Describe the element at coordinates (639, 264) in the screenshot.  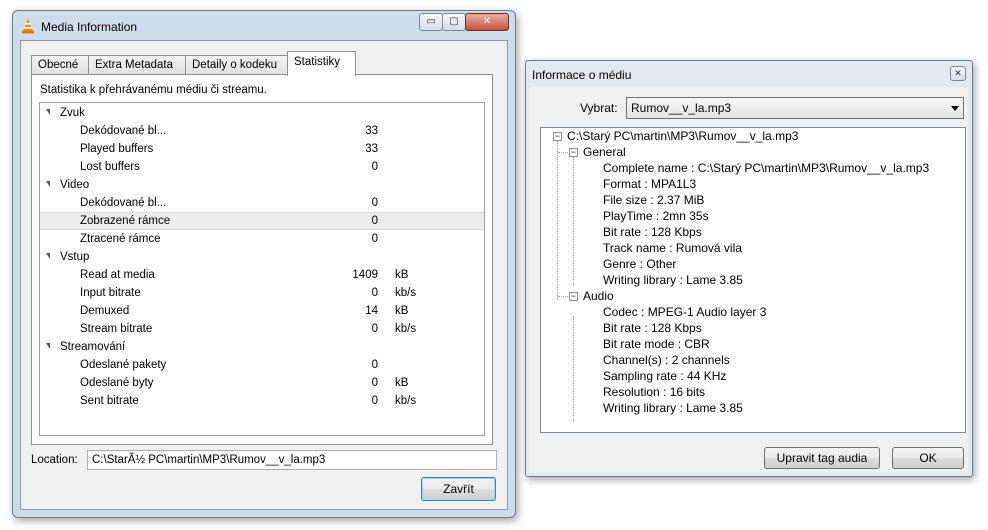
I see `tree-leaf: Genre : Other` at that location.